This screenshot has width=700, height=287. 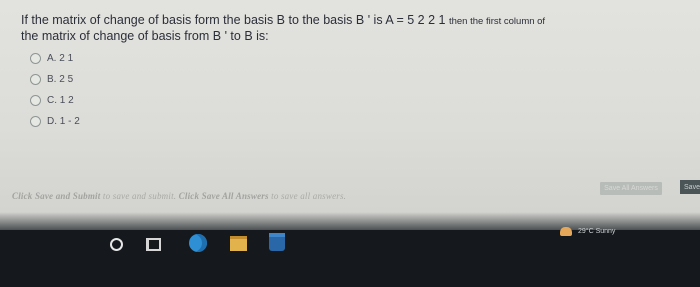 I want to click on file-explorer-icon, so click(x=238, y=243).